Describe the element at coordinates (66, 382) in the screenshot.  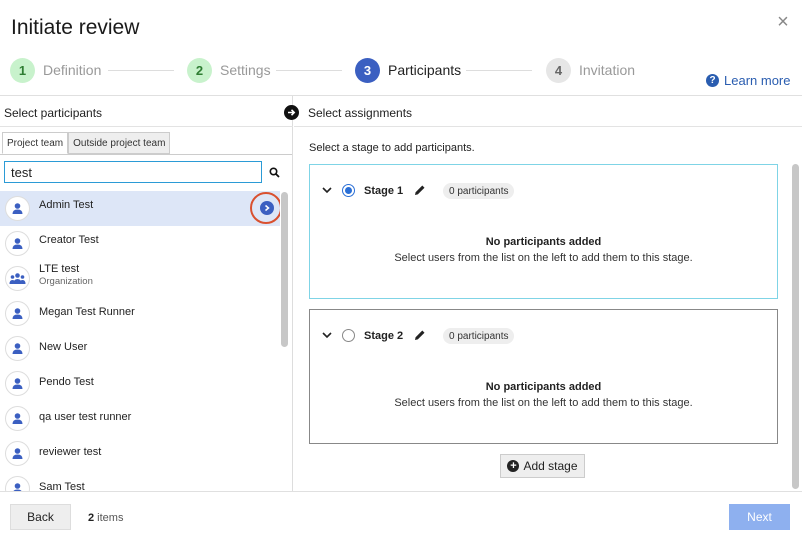
I see `user-name: Pendo Test` at that location.